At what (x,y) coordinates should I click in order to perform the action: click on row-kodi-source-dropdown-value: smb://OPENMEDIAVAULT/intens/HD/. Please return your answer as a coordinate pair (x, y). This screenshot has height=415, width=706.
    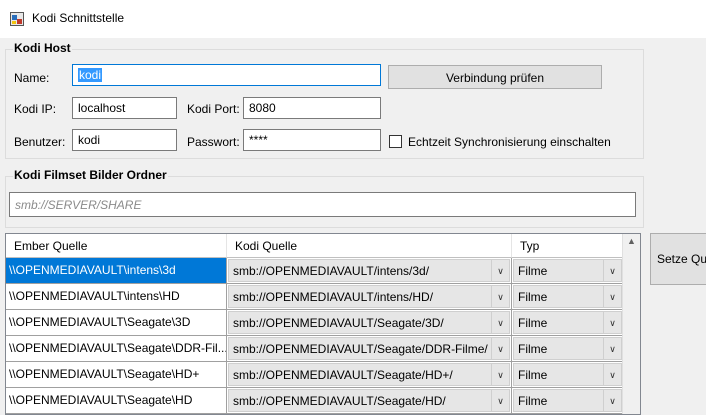
    Looking at the image, I should click on (333, 297).